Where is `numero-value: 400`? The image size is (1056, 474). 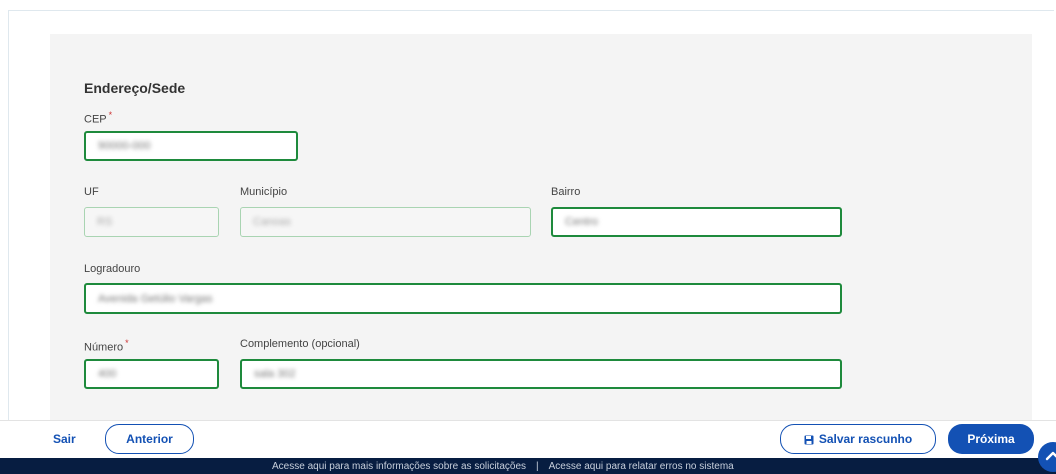 numero-value: 400 is located at coordinates (107, 374).